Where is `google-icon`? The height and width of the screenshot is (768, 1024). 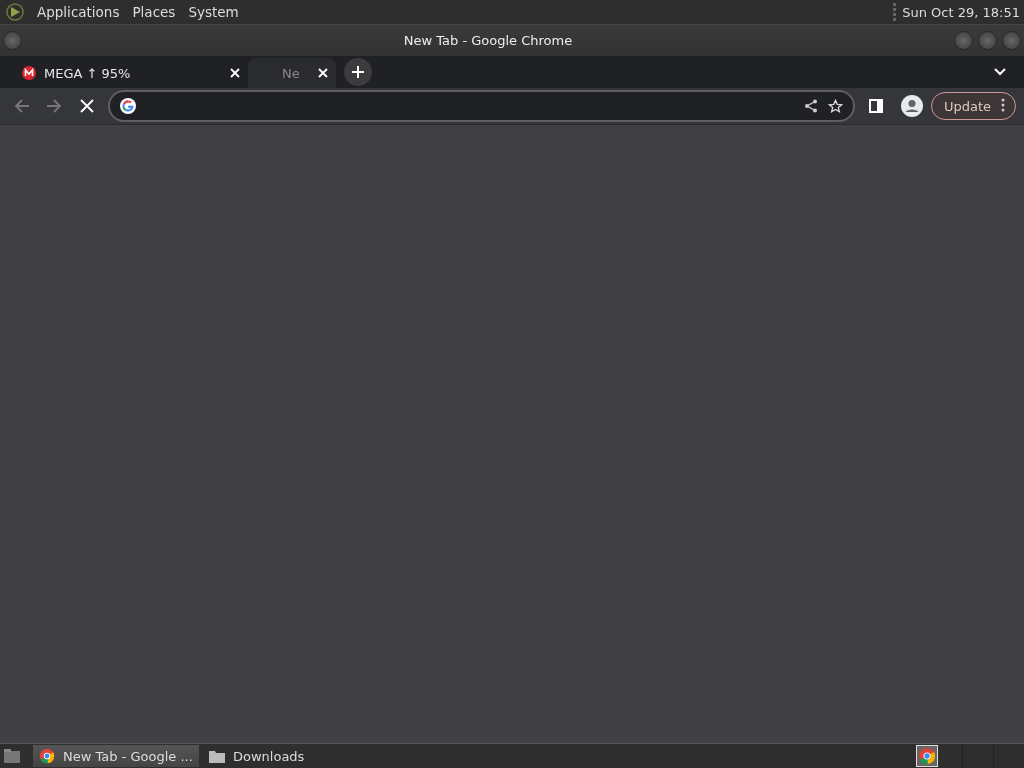
google-icon is located at coordinates (128, 106).